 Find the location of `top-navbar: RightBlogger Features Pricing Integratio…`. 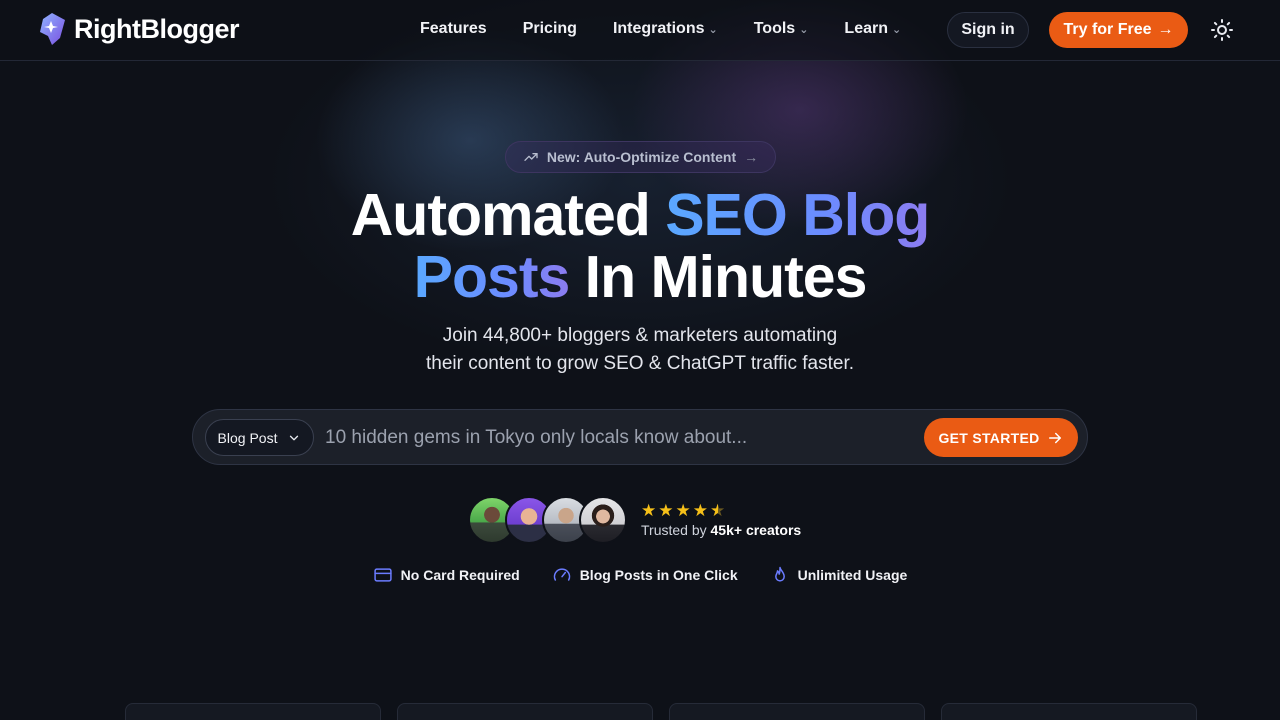

top-navbar: RightBlogger Features Pricing Integratio… is located at coordinates (640, 30).